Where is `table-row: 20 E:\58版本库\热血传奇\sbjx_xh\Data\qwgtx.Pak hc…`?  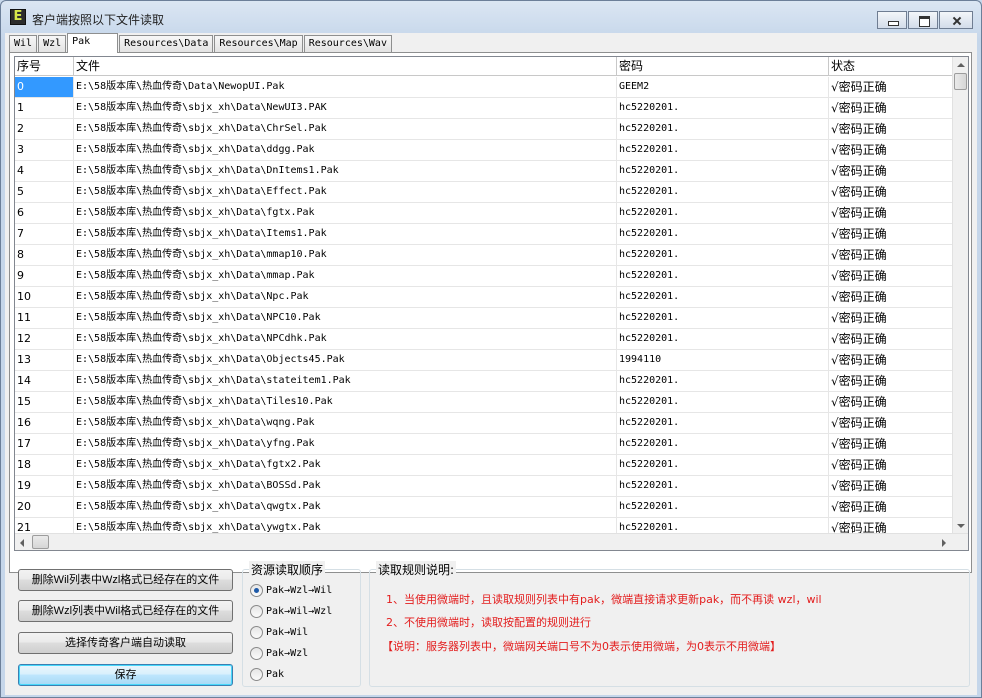 table-row: 20 E:\58版本库\热血传奇\sbjx_xh\Data\qwgtx.Pak hc… is located at coordinates (484, 507).